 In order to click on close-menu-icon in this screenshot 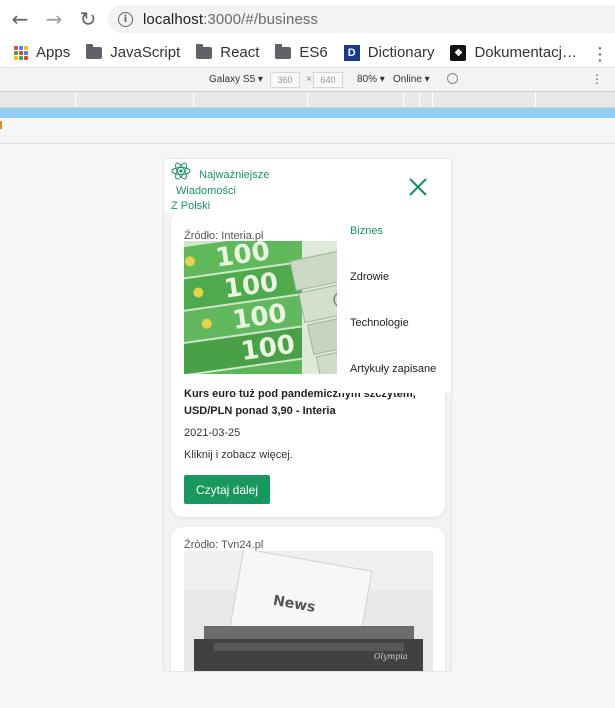, I will do `click(418, 187)`.